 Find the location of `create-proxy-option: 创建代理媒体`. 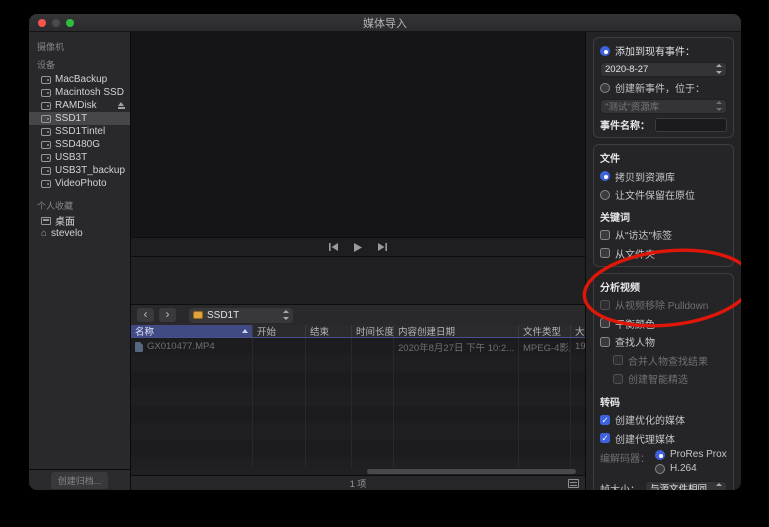

create-proxy-option: 创建代理媒体 is located at coordinates (663, 438).